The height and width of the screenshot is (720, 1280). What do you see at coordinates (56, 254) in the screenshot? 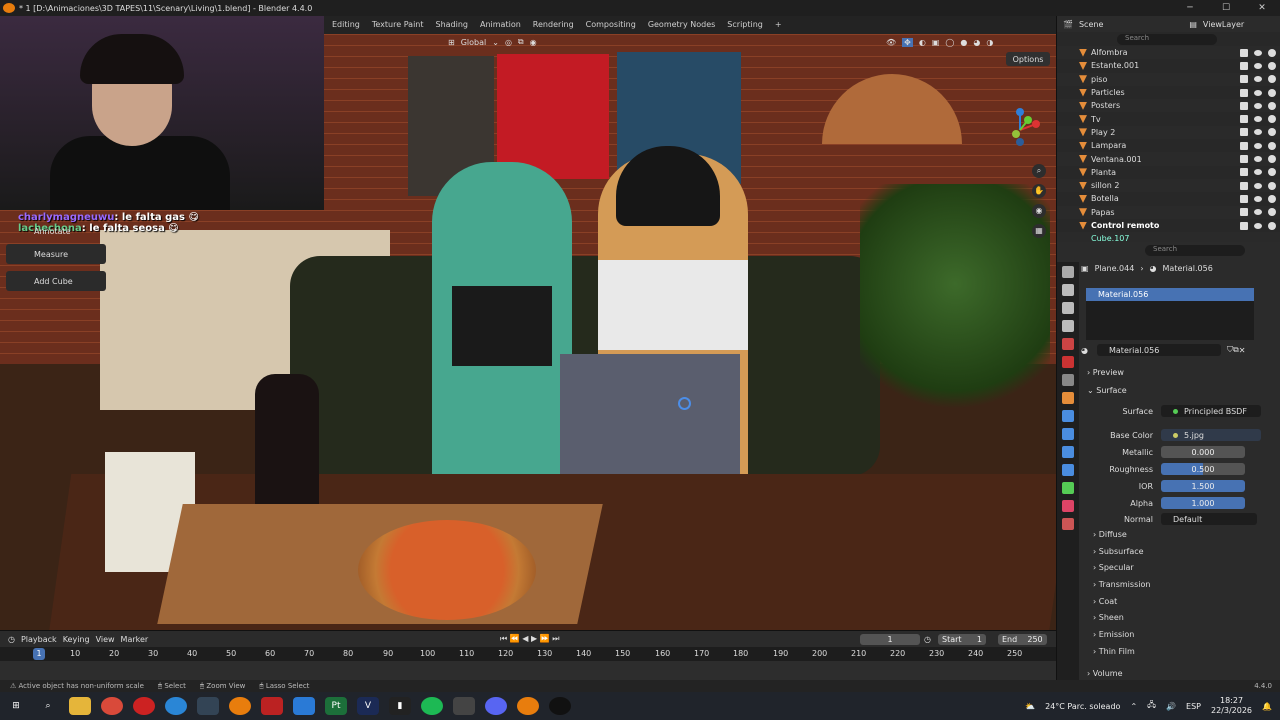
I see `tool-measure: Measure` at bounding box center [56, 254].